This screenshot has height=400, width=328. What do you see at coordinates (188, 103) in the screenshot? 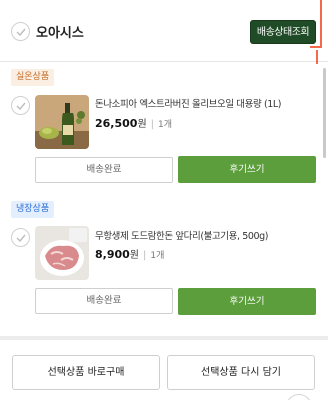
I see `product-name: 돈나소피아 엑스트라버진 올리브오일 대용량 (1L)` at bounding box center [188, 103].